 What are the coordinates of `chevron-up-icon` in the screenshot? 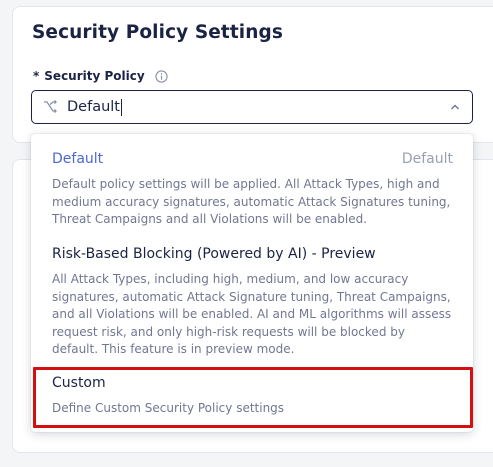 It's located at (455, 107).